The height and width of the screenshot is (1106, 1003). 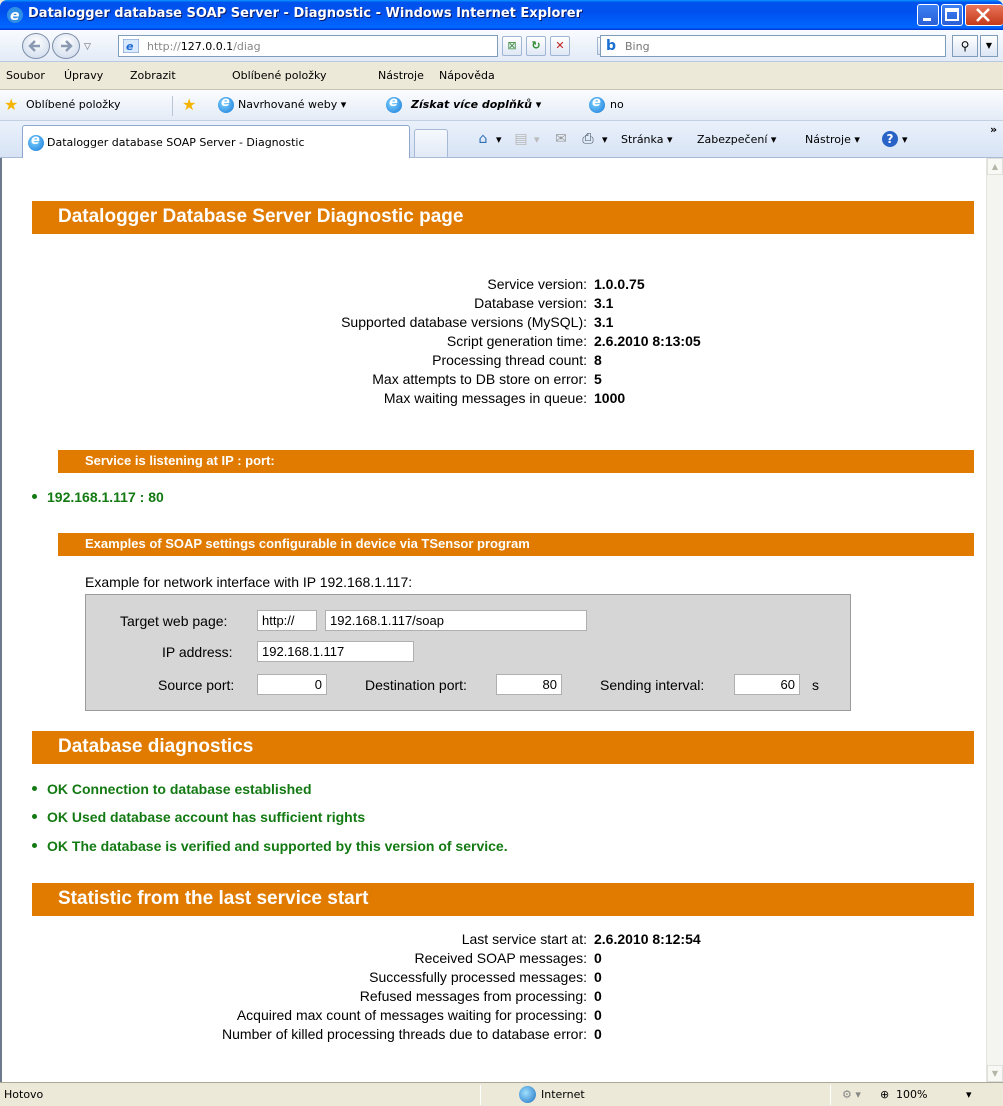 I want to click on home-icon: ⌂, so click(x=483, y=139).